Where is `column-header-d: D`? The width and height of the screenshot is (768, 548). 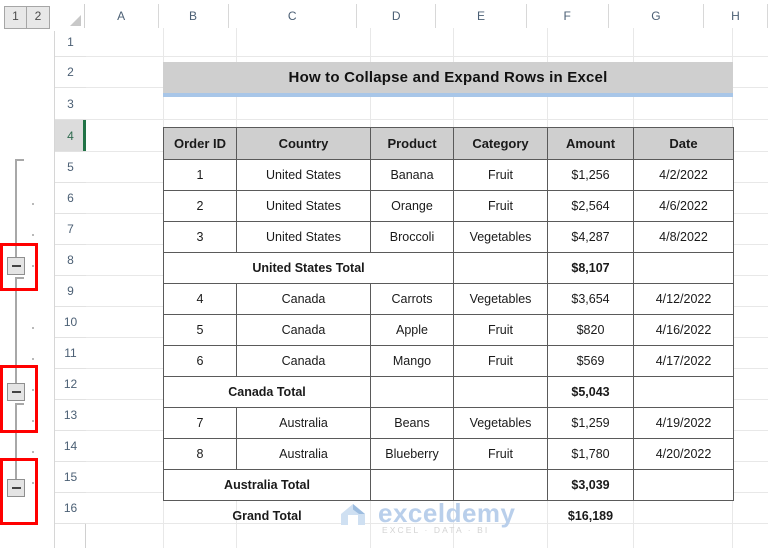
column-header-d: D is located at coordinates (396, 16).